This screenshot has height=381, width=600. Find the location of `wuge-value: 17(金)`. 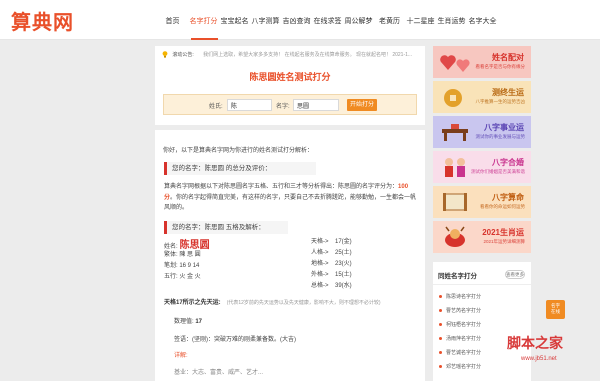

wuge-value: 17(金) is located at coordinates (343, 242).